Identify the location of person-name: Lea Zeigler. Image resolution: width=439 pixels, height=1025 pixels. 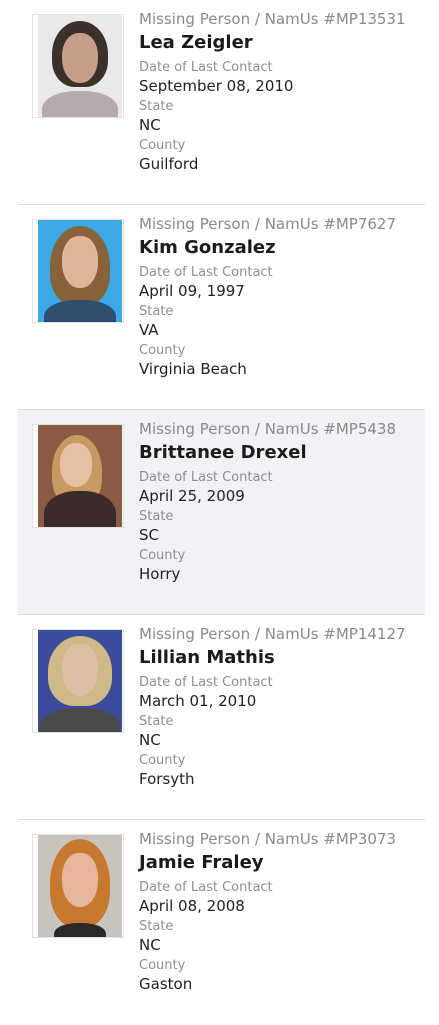
(279, 43).